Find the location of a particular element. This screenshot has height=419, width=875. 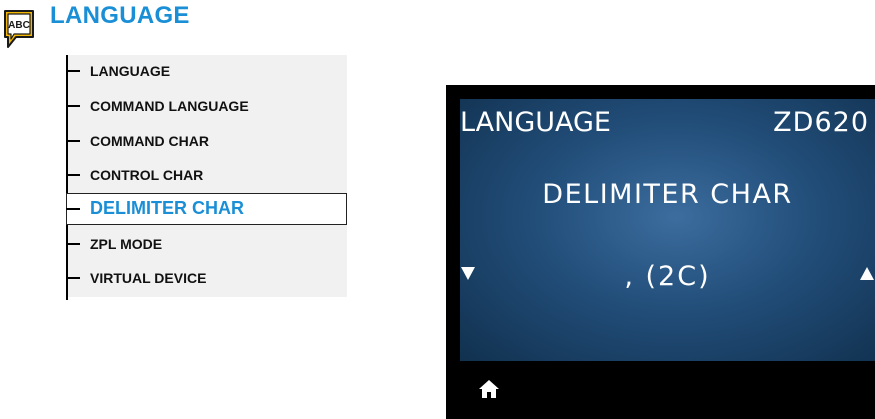

down-triangle-icon is located at coordinates (468, 273).